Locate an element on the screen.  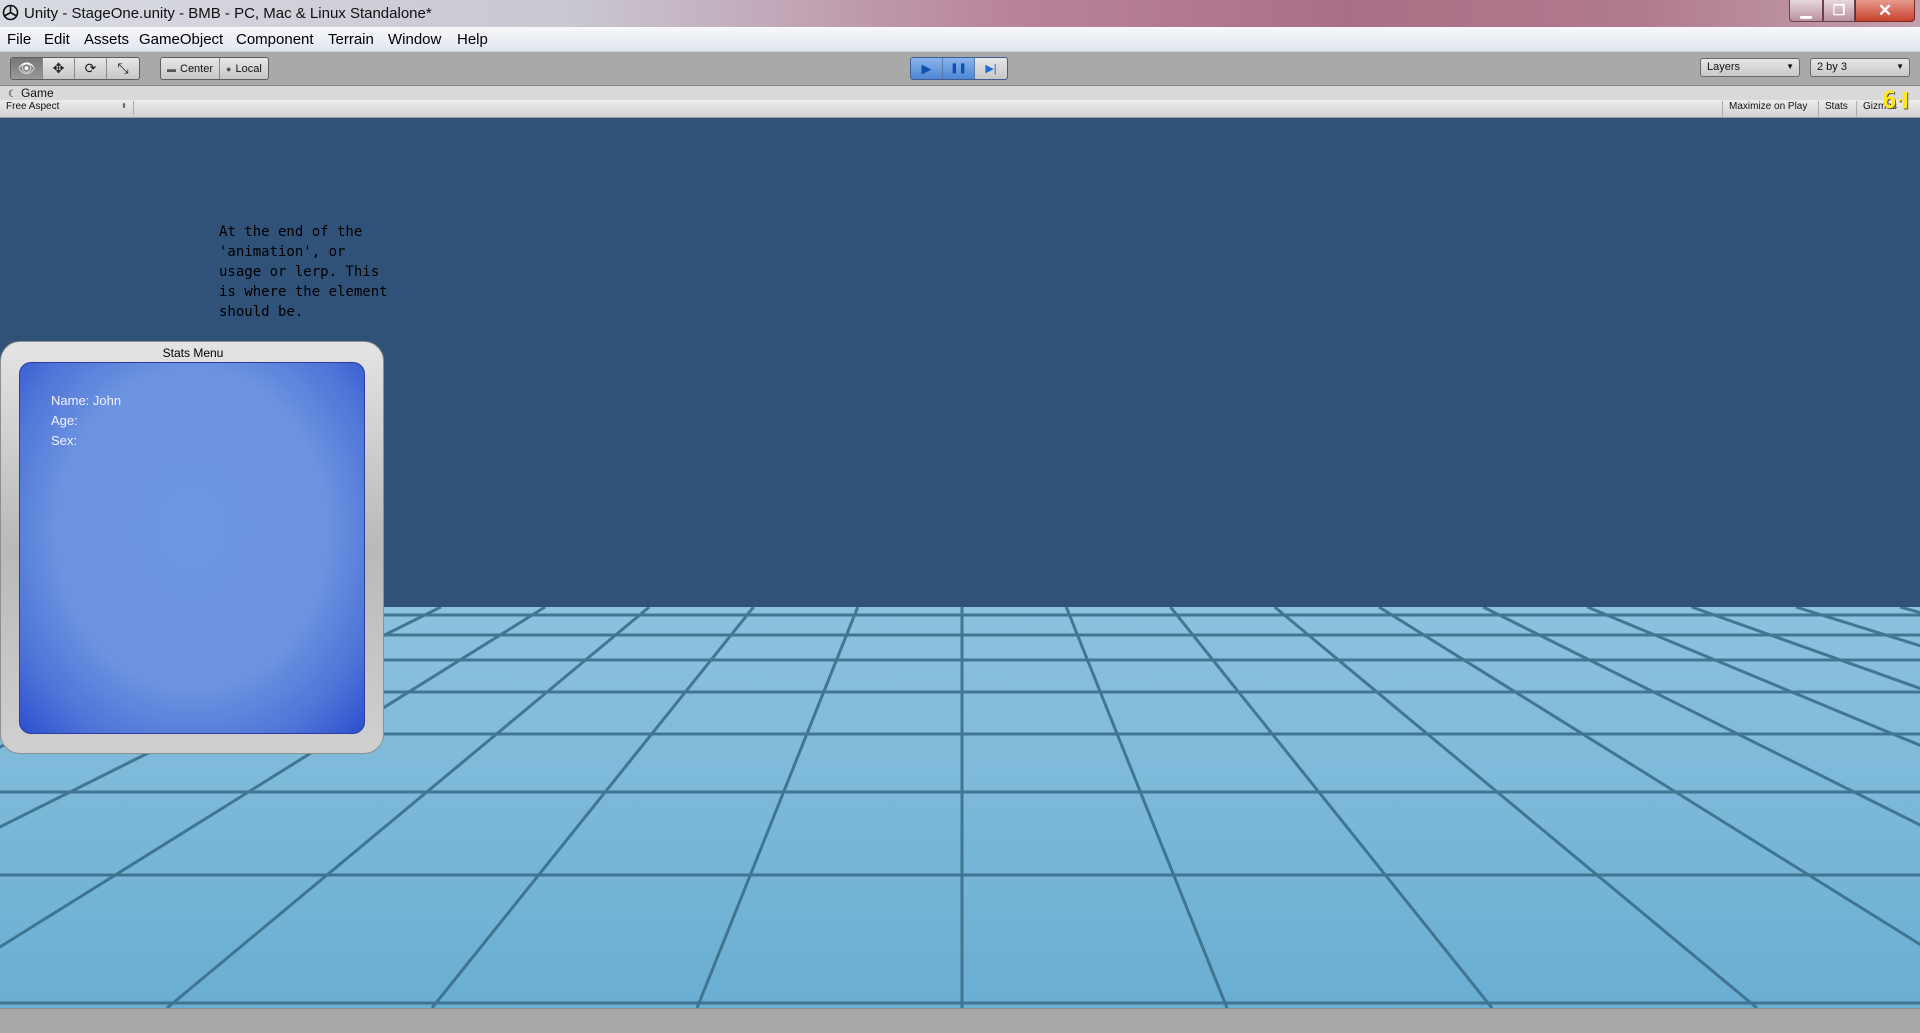
close-button: ✕ is located at coordinates (1885, 11).